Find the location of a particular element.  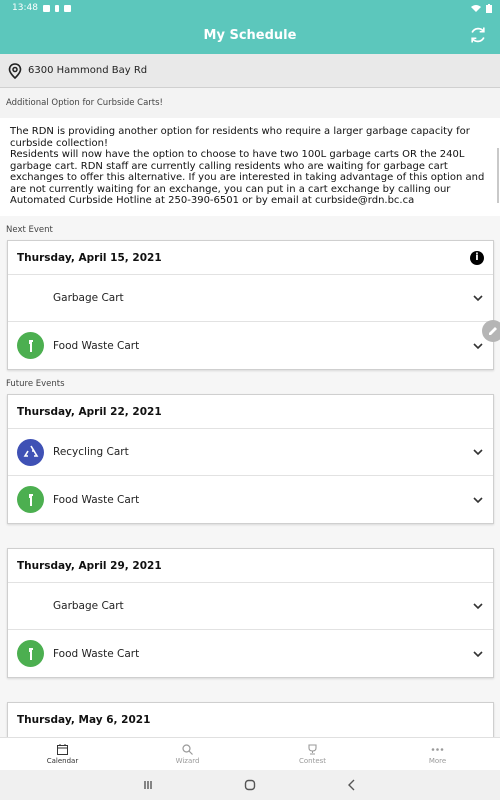

nav-label: Wizard is located at coordinates (187, 760).